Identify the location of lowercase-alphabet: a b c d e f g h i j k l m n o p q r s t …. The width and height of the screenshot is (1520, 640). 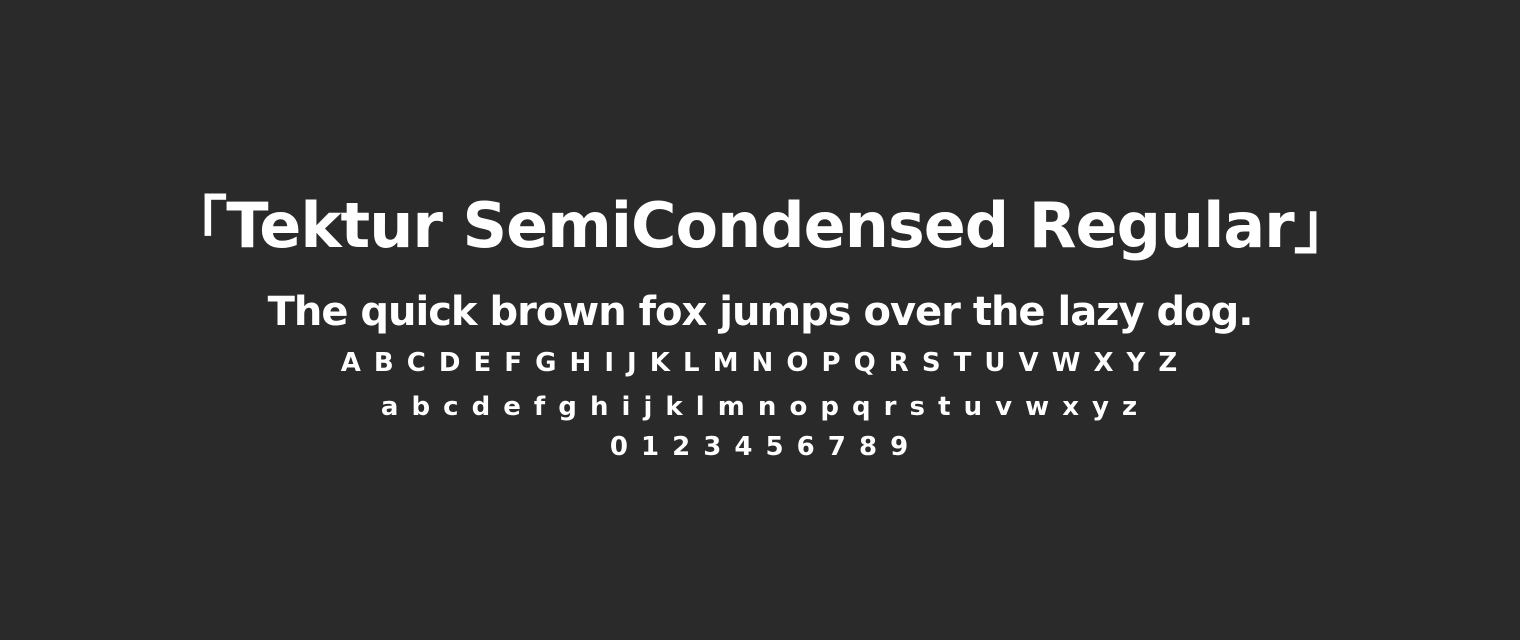
(760, 407).